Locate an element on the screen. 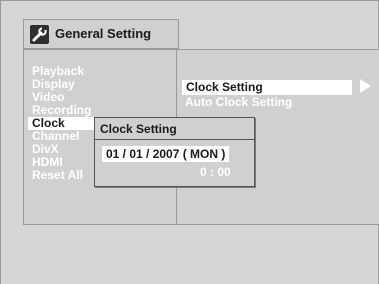 This screenshot has width=379, height=284. menu-item-reset-all: Reset All is located at coordinates (62, 175).